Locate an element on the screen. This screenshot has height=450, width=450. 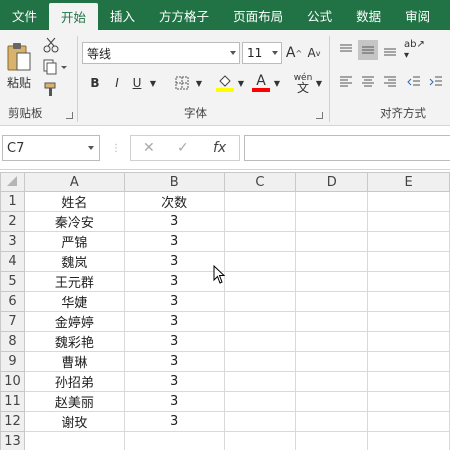
cell-B12: 3 is located at coordinates (174, 421).